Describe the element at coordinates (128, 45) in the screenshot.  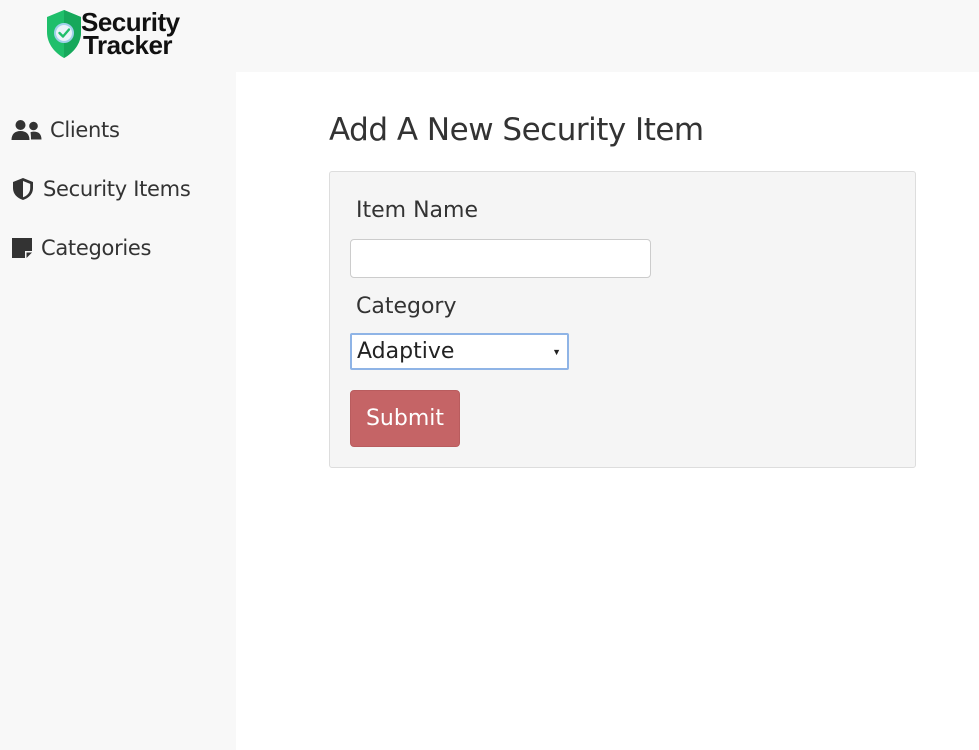
I see `logo-text-line2: Tracker` at that location.